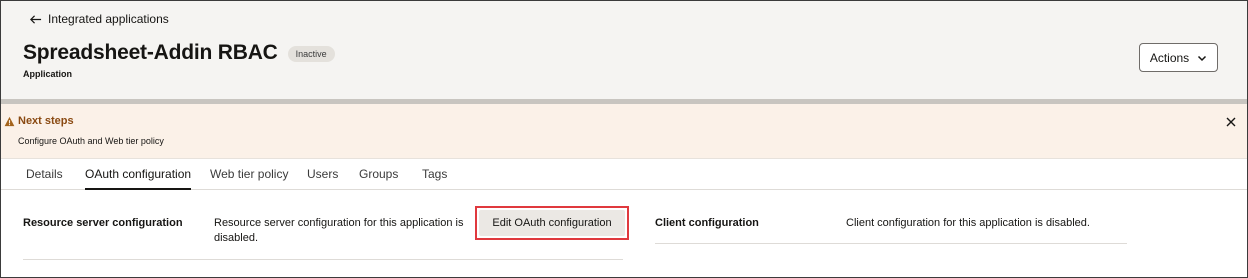 Image resolution: width=1248 pixels, height=278 pixels. Describe the element at coordinates (249, 178) in the screenshot. I see `tab-web-tier-policy: Web tier policy` at that location.